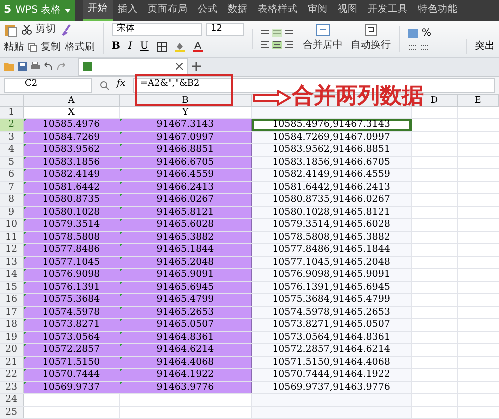  What do you see at coordinates (186, 324) in the screenshot?
I see `table-cell: 91465.0507` at bounding box center [186, 324].